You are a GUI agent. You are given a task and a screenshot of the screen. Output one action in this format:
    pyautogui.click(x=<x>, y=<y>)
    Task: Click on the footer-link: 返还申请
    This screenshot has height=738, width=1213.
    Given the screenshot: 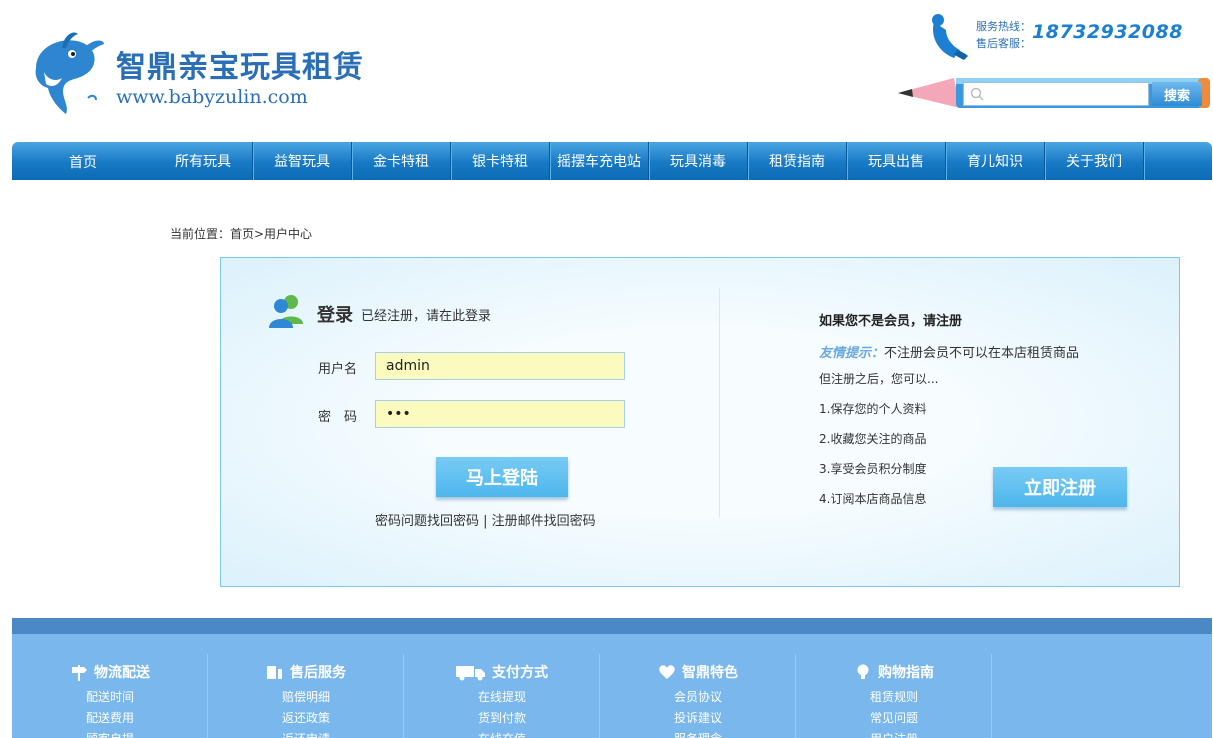 What is the action you would take?
    pyautogui.click(x=306, y=734)
    